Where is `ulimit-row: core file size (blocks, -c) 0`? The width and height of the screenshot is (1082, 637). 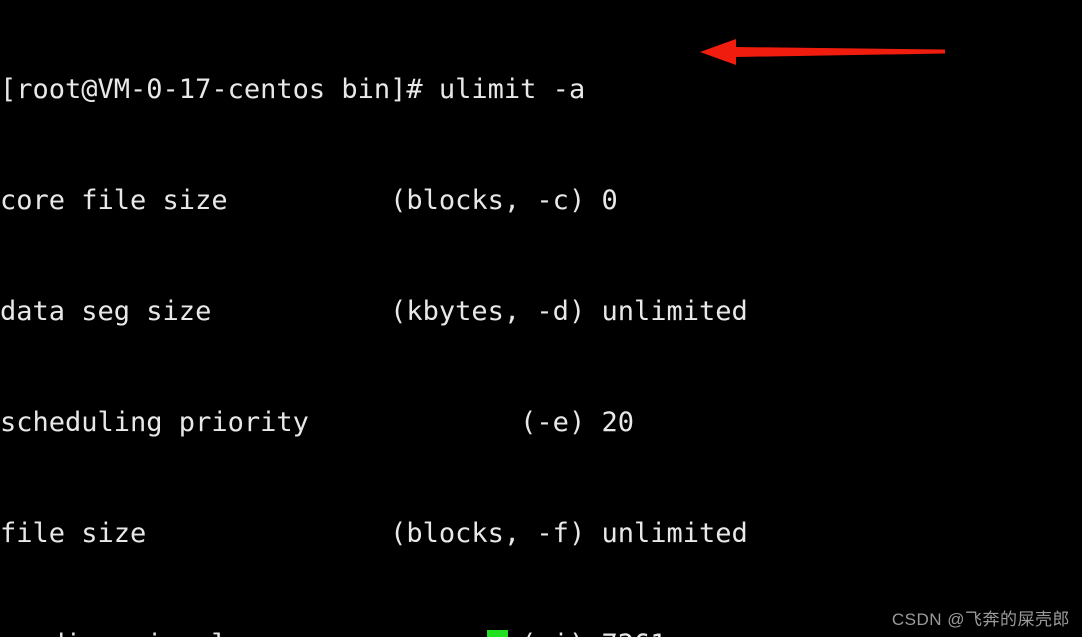 ulimit-row: core file size (blocks, -c) 0 is located at coordinates (309, 200).